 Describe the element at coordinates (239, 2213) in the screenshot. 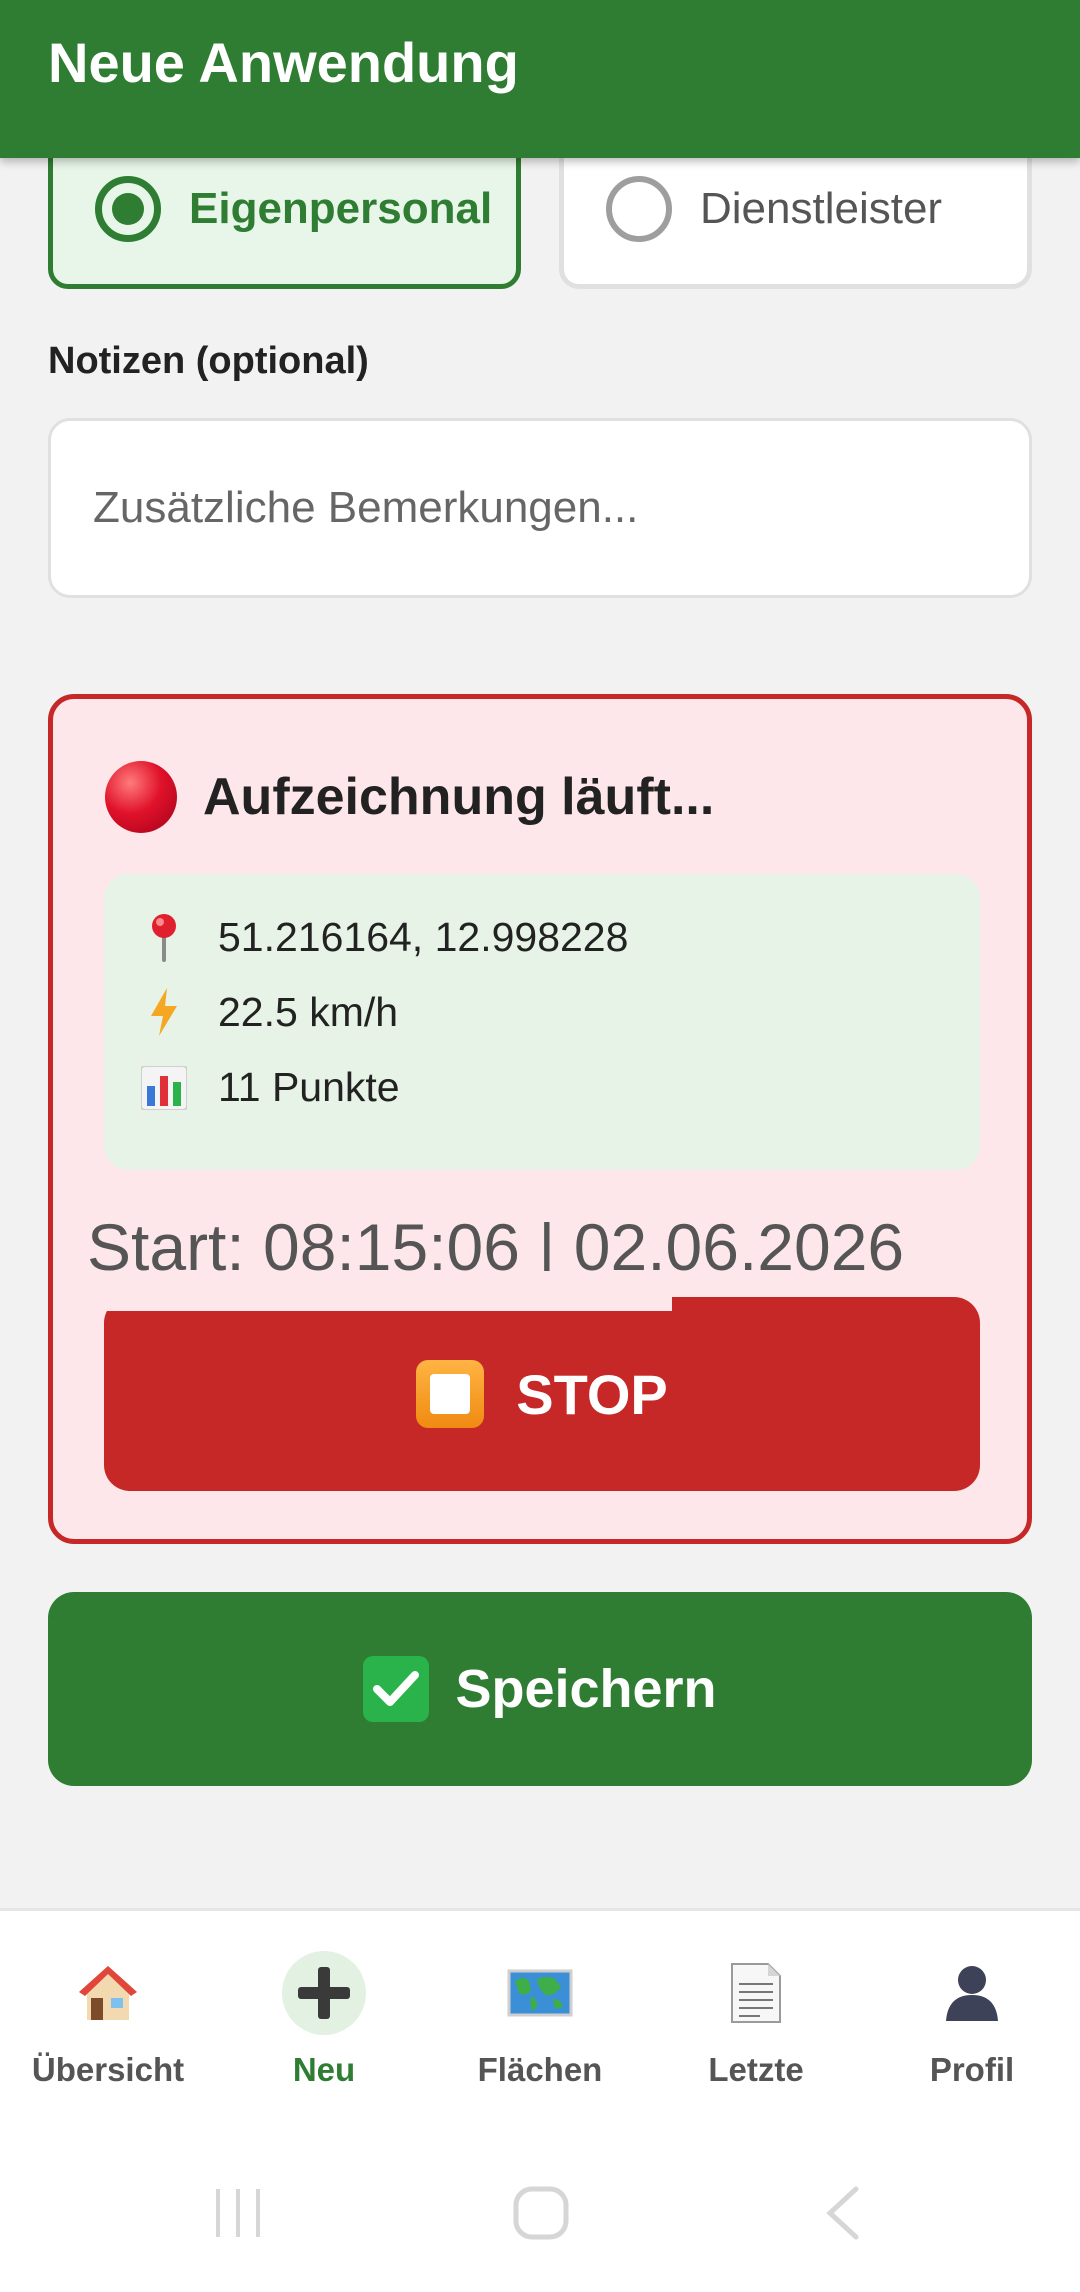

I see `recent-apps-icon` at that location.